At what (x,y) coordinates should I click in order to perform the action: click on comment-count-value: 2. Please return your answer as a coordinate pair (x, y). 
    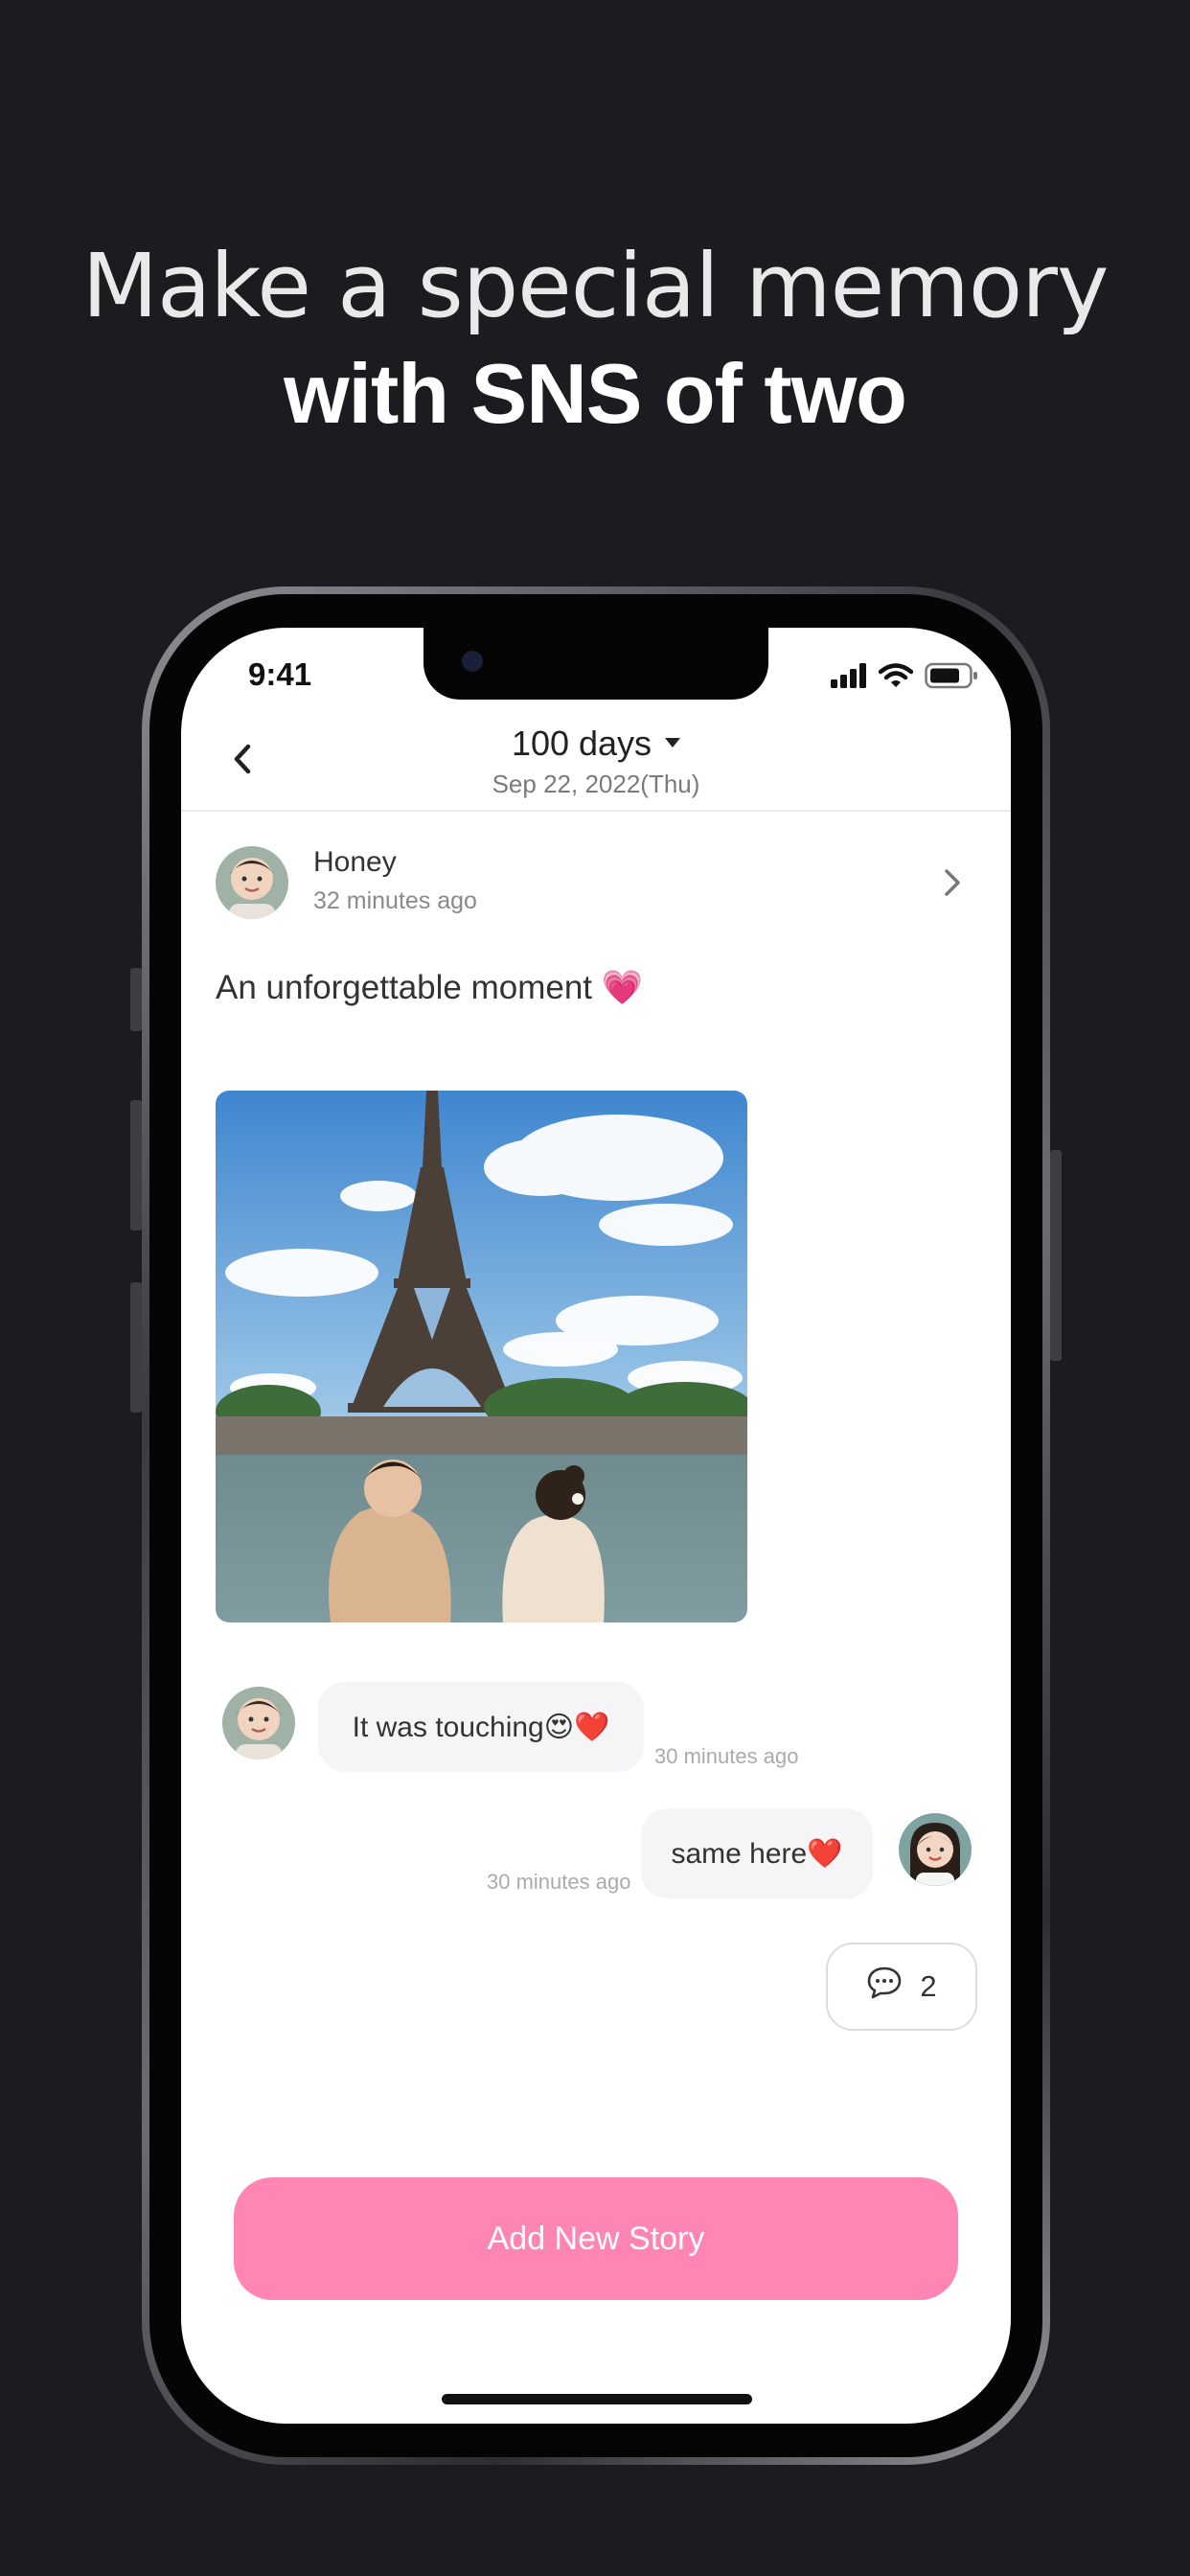
    Looking at the image, I should click on (929, 1986).